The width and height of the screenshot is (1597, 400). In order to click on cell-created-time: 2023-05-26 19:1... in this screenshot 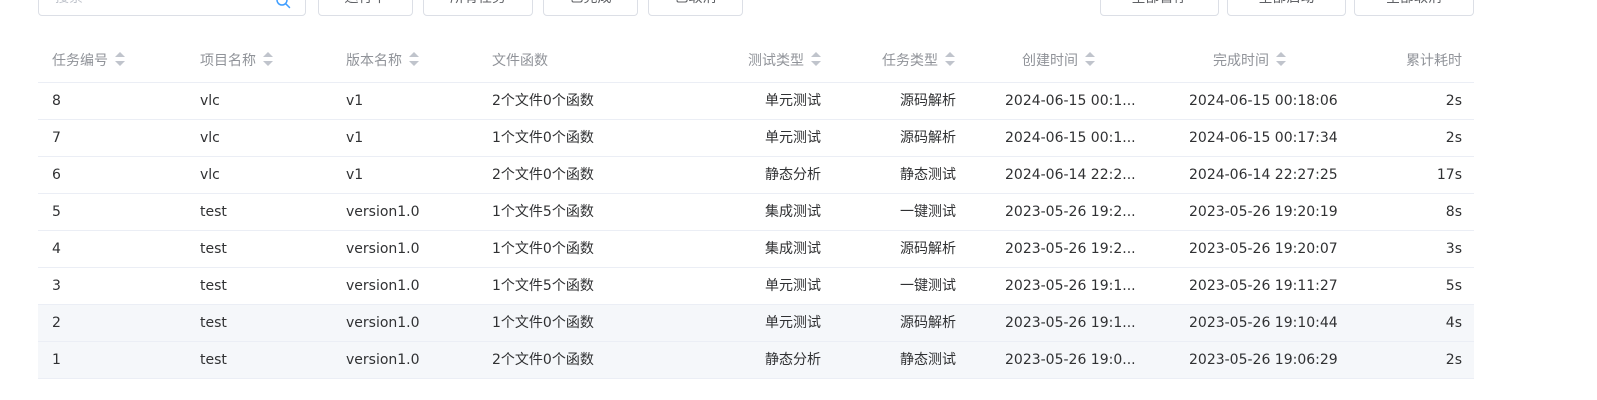, I will do `click(1070, 323)`.